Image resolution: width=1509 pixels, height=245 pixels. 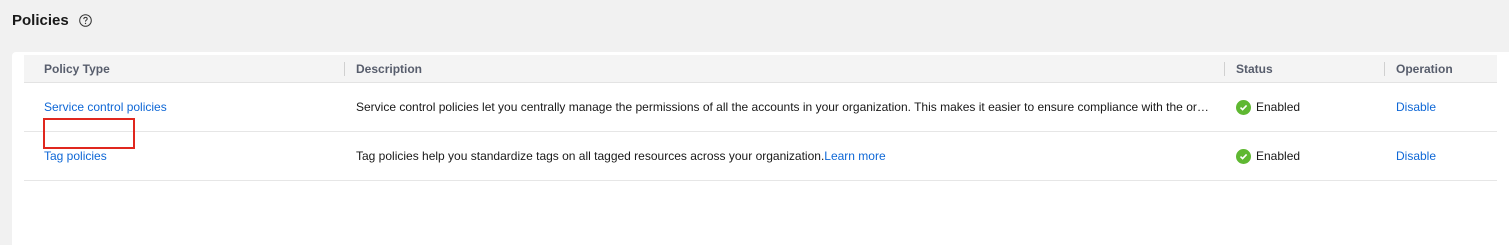 I want to click on policy-link-tag: Tag policies, so click(x=75, y=156).